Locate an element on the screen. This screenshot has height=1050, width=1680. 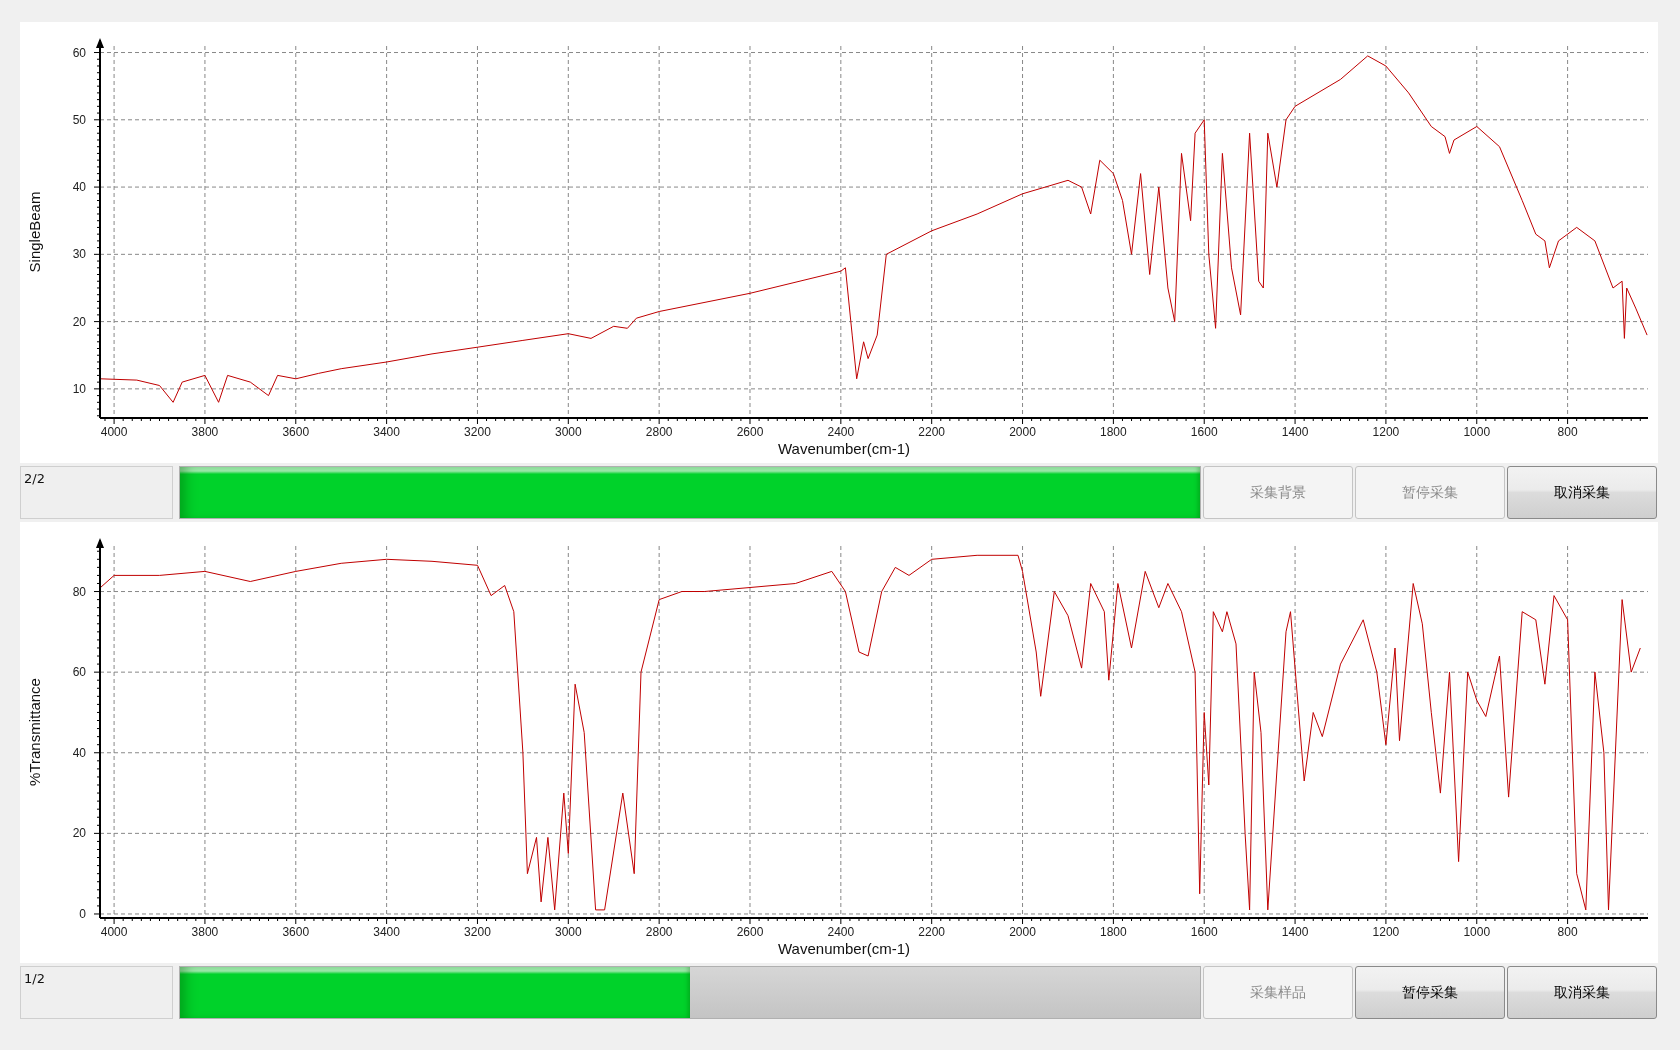
tick-label: 10 is located at coordinates (79, 388).